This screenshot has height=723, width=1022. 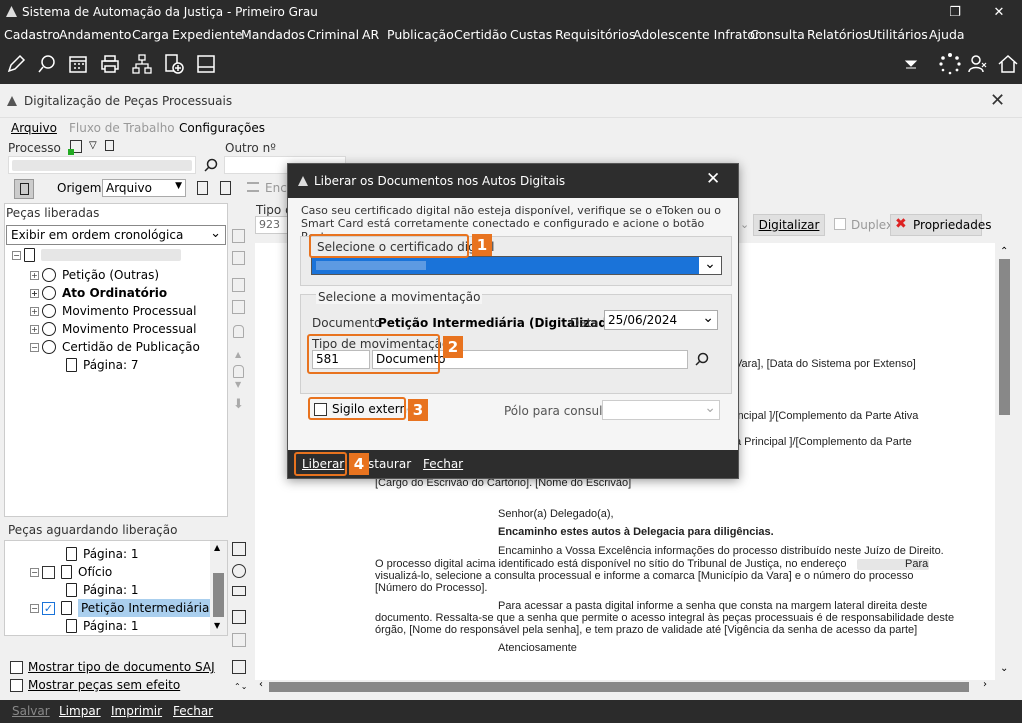 I want to click on fechar-dialog-button: Fechar, so click(x=443, y=464).